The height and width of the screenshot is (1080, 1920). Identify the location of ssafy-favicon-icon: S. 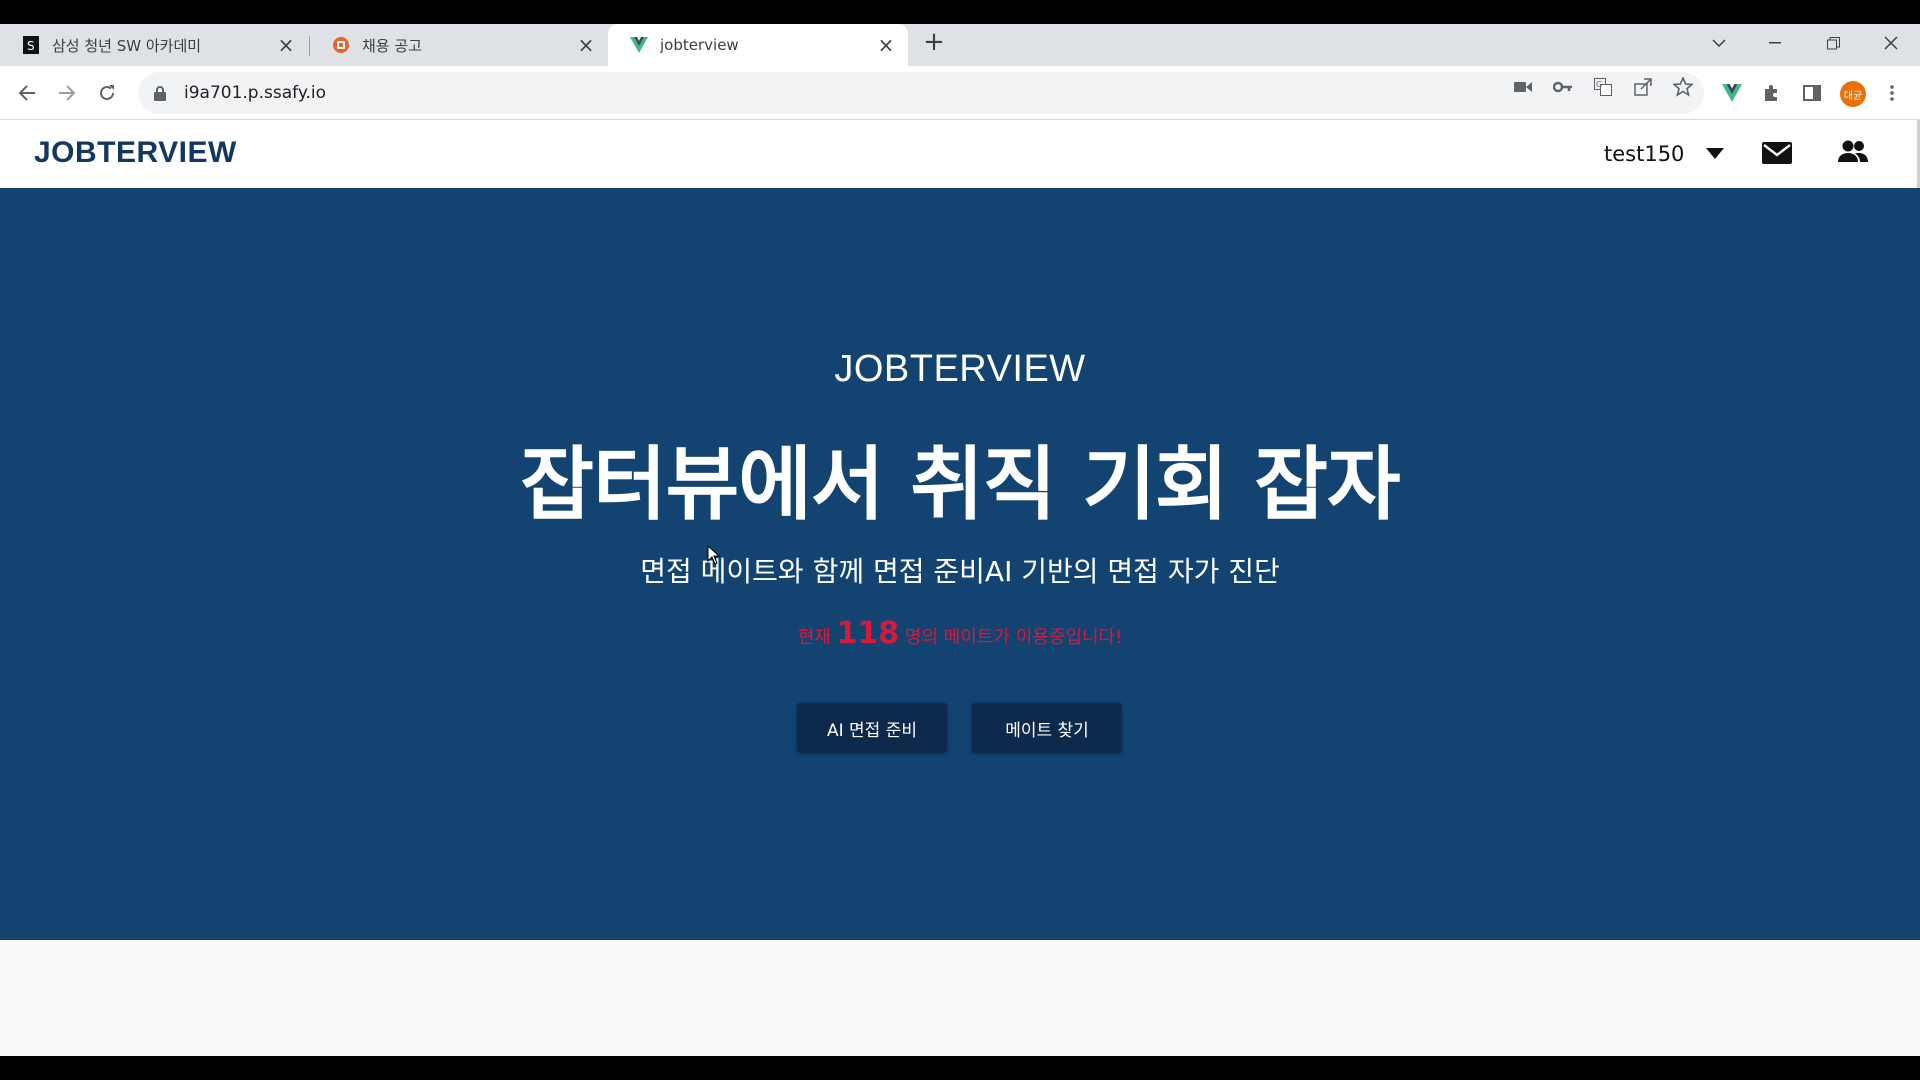
(31, 45).